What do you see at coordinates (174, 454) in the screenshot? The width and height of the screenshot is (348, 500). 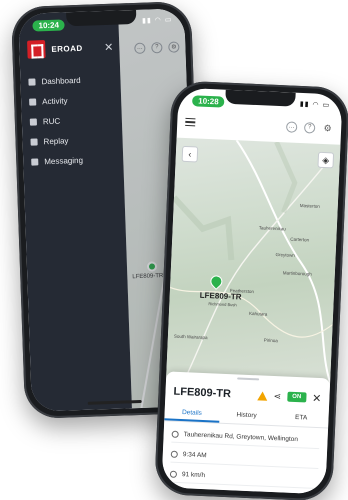 I see `clock-icon` at bounding box center [174, 454].